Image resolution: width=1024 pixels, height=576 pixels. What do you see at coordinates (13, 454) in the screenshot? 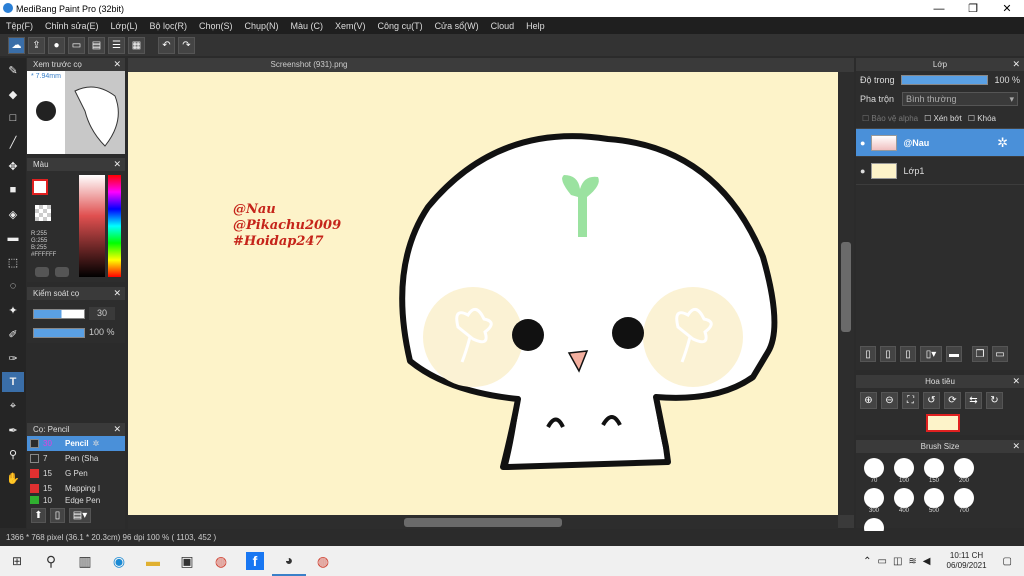
I see `eyedropper-tool-icon: ⚲` at bounding box center [13, 454].